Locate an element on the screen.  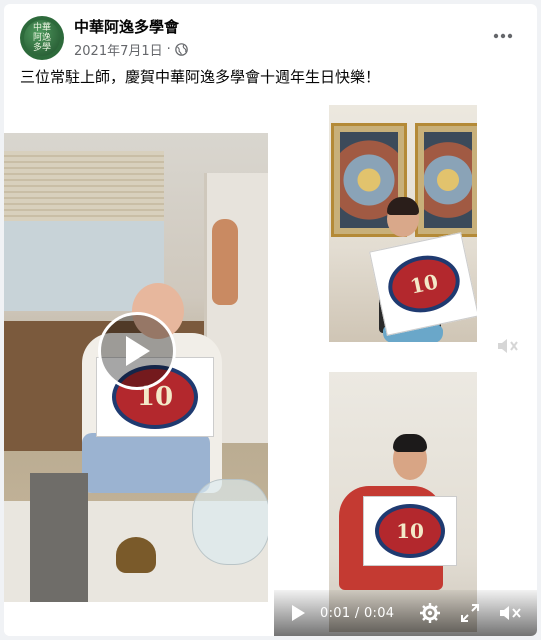
post-meta: 2021年7月1日 · is located at coordinates (131, 49).